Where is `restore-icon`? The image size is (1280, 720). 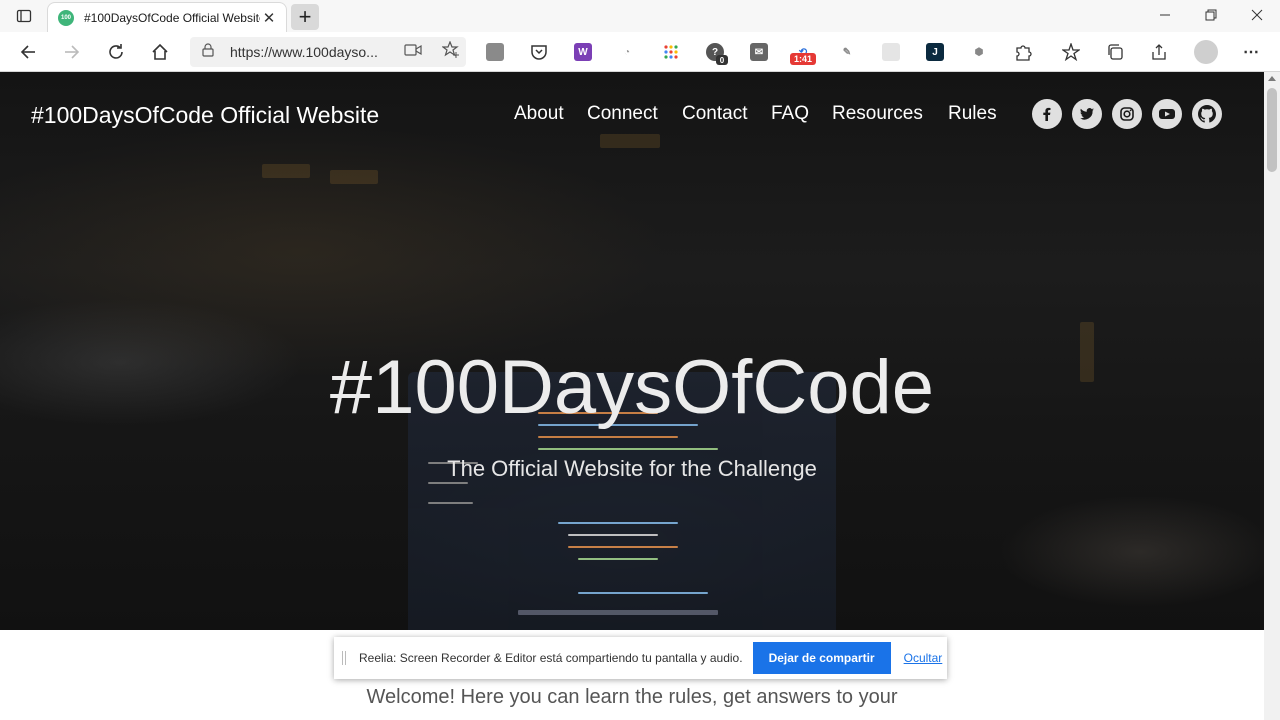
restore-icon is located at coordinates (1211, 15).